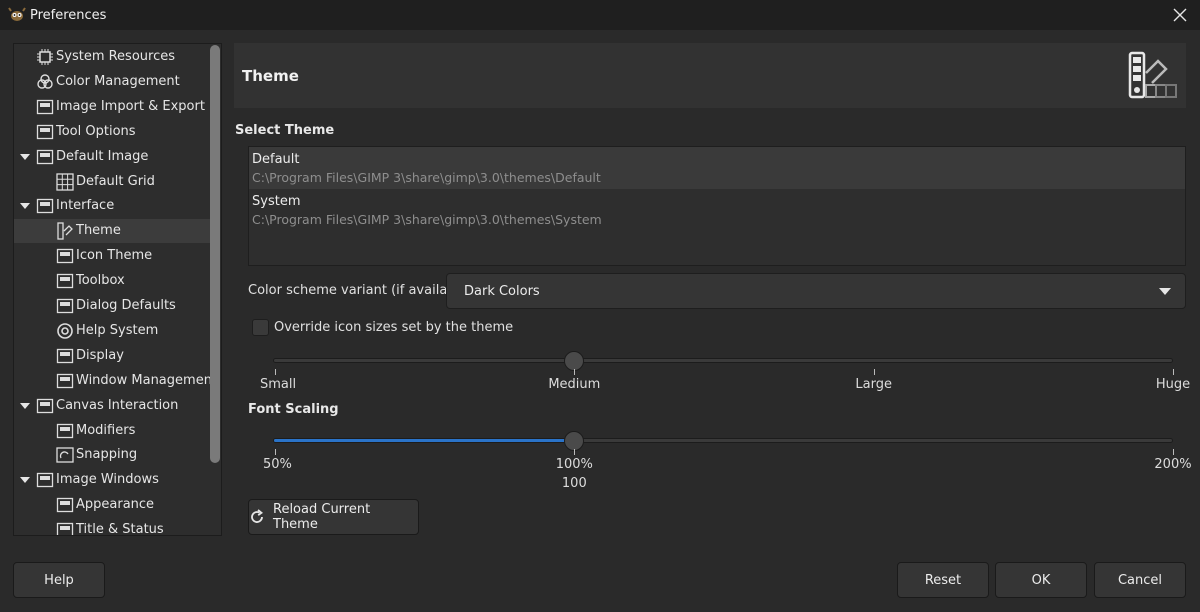 This screenshot has height=612, width=1200. I want to click on dropdown-arrow-icon, so click(1165, 291).